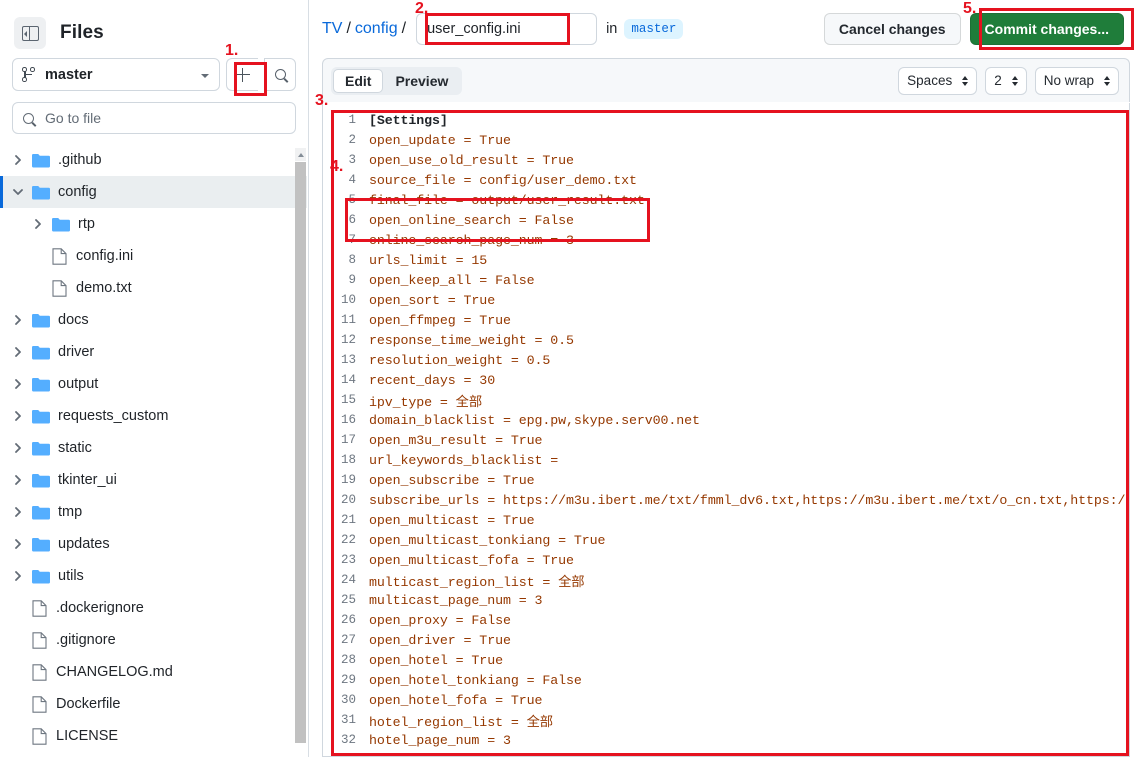 This screenshot has width=1140, height=757. I want to click on code-line: 26 open_proxy = False, so click(726, 620).